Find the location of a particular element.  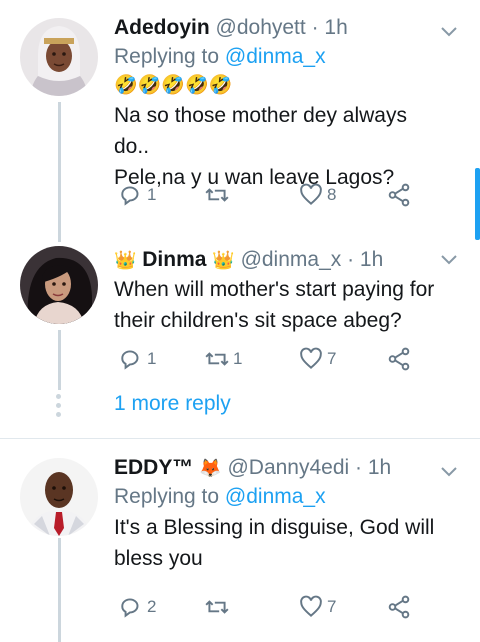

like-button: 8 is located at coordinates (317, 195).